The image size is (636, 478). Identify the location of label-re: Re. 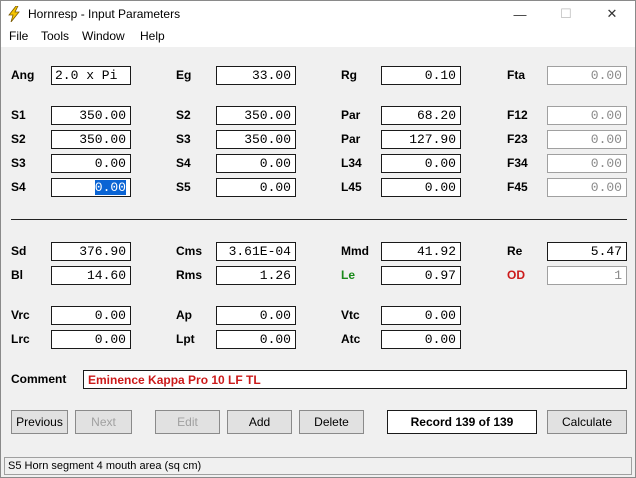
(515, 251).